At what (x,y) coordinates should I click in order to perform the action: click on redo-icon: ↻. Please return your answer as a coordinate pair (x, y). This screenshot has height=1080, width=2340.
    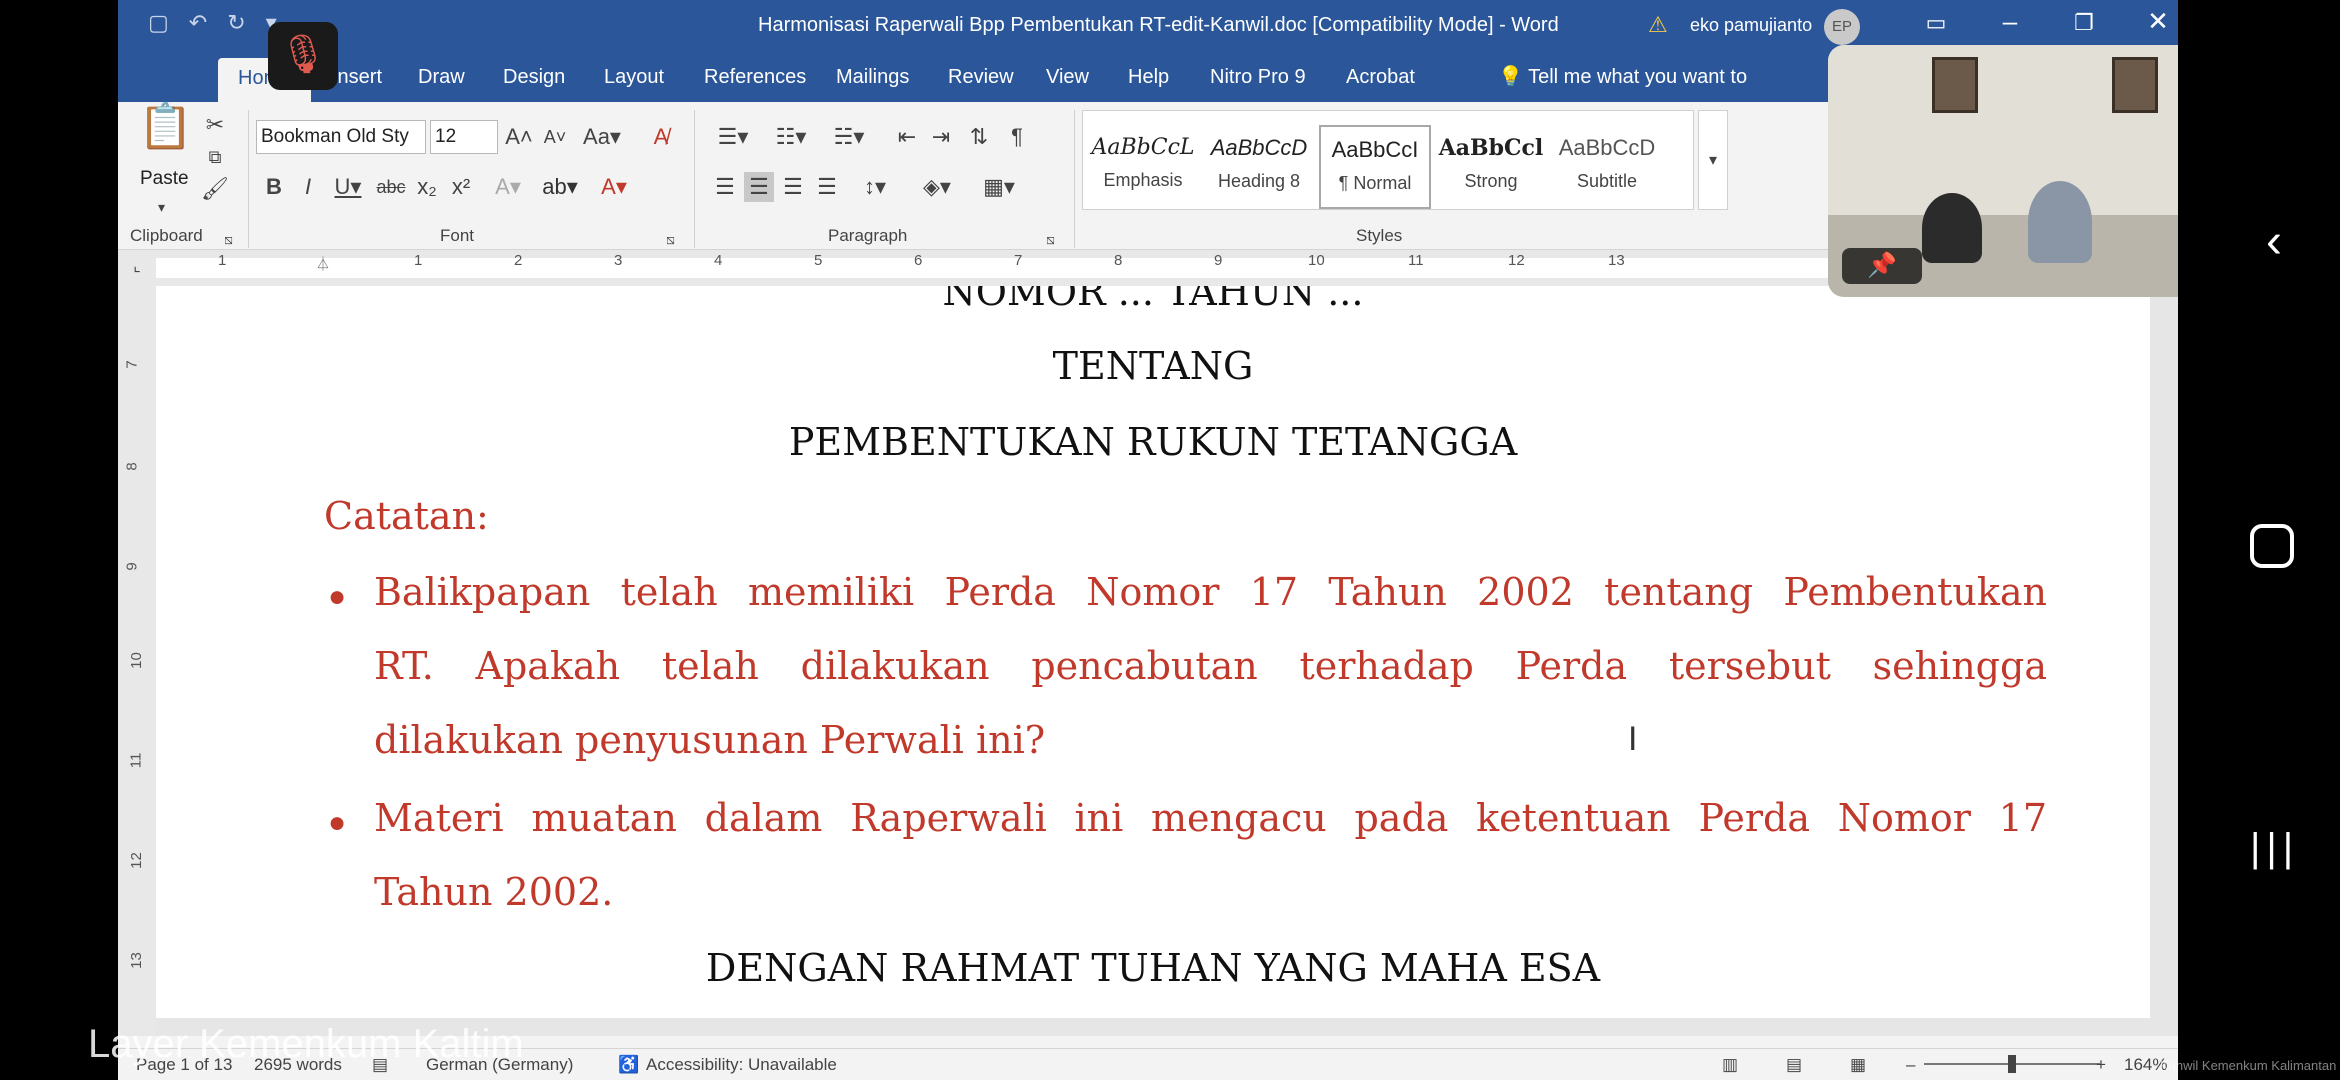
    Looking at the image, I should click on (236, 23).